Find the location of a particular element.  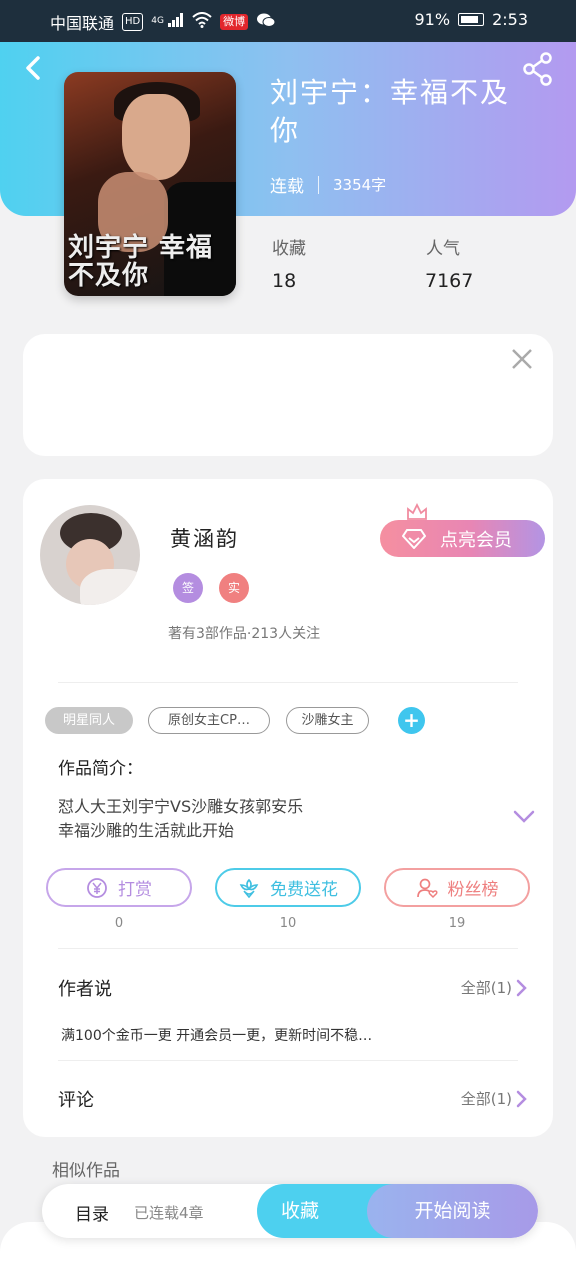

collect-count-label: 收藏 is located at coordinates (289, 249).